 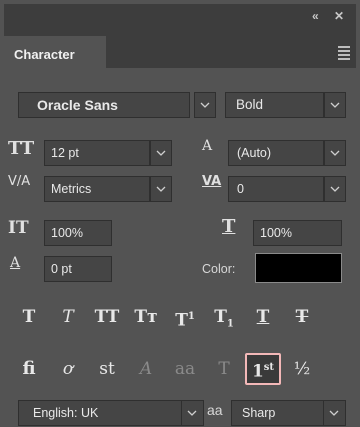 I want to click on double-chevron-left-icon: «, so click(x=315, y=16).